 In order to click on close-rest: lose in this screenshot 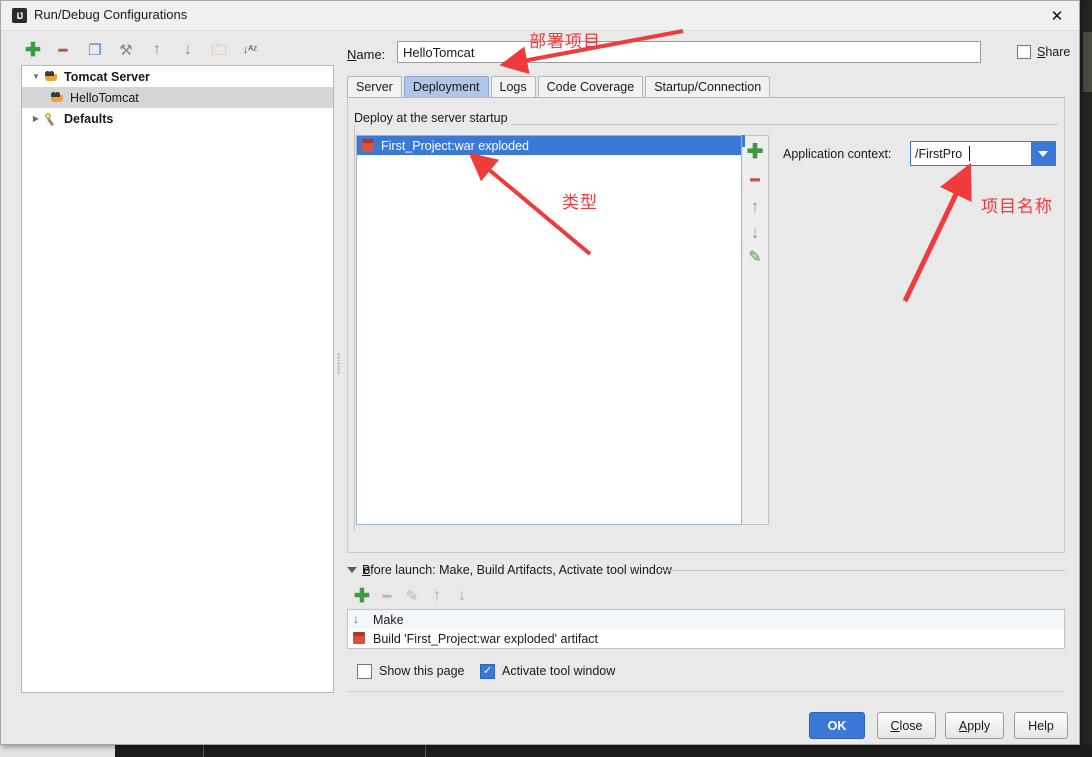, I will do `click(911, 725)`.